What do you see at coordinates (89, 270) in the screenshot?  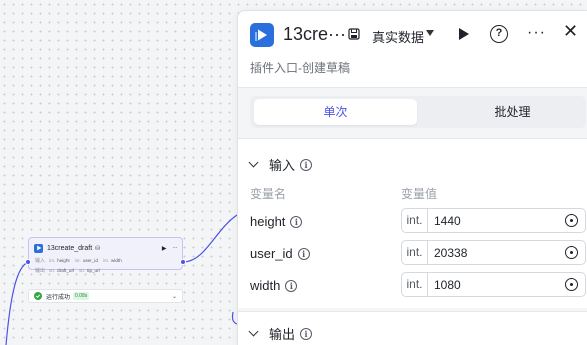 I see `node-output-tag: str. tip_url` at bounding box center [89, 270].